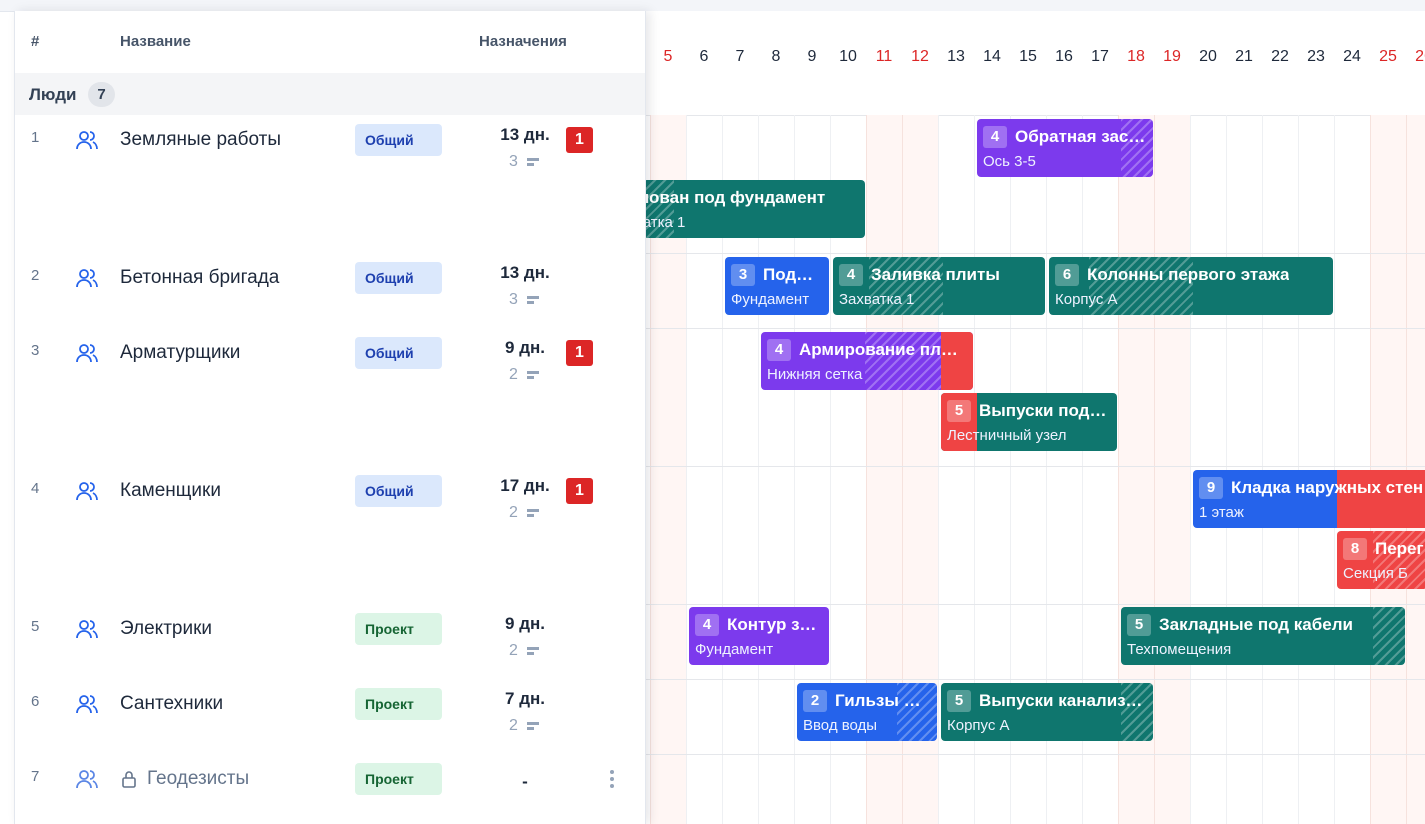 The image size is (1425, 824). Describe the element at coordinates (759, 636) in the screenshot. I see `task-bar: 4 Контур заземления Фундамент` at that location.